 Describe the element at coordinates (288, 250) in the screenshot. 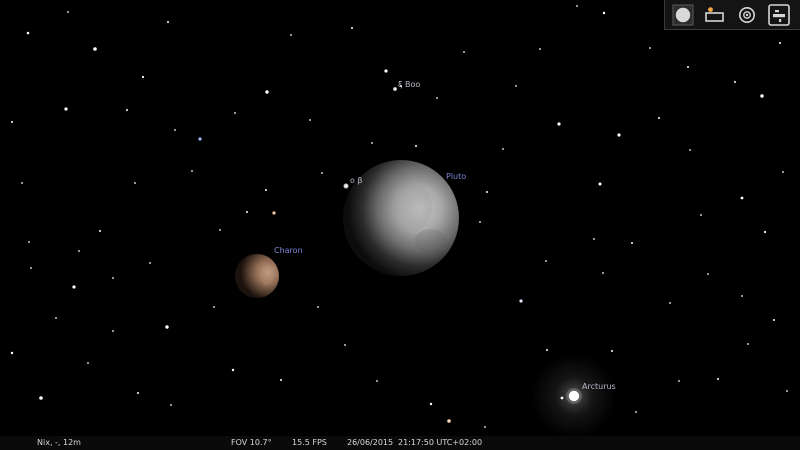

I see `label-charon: Charon` at that location.